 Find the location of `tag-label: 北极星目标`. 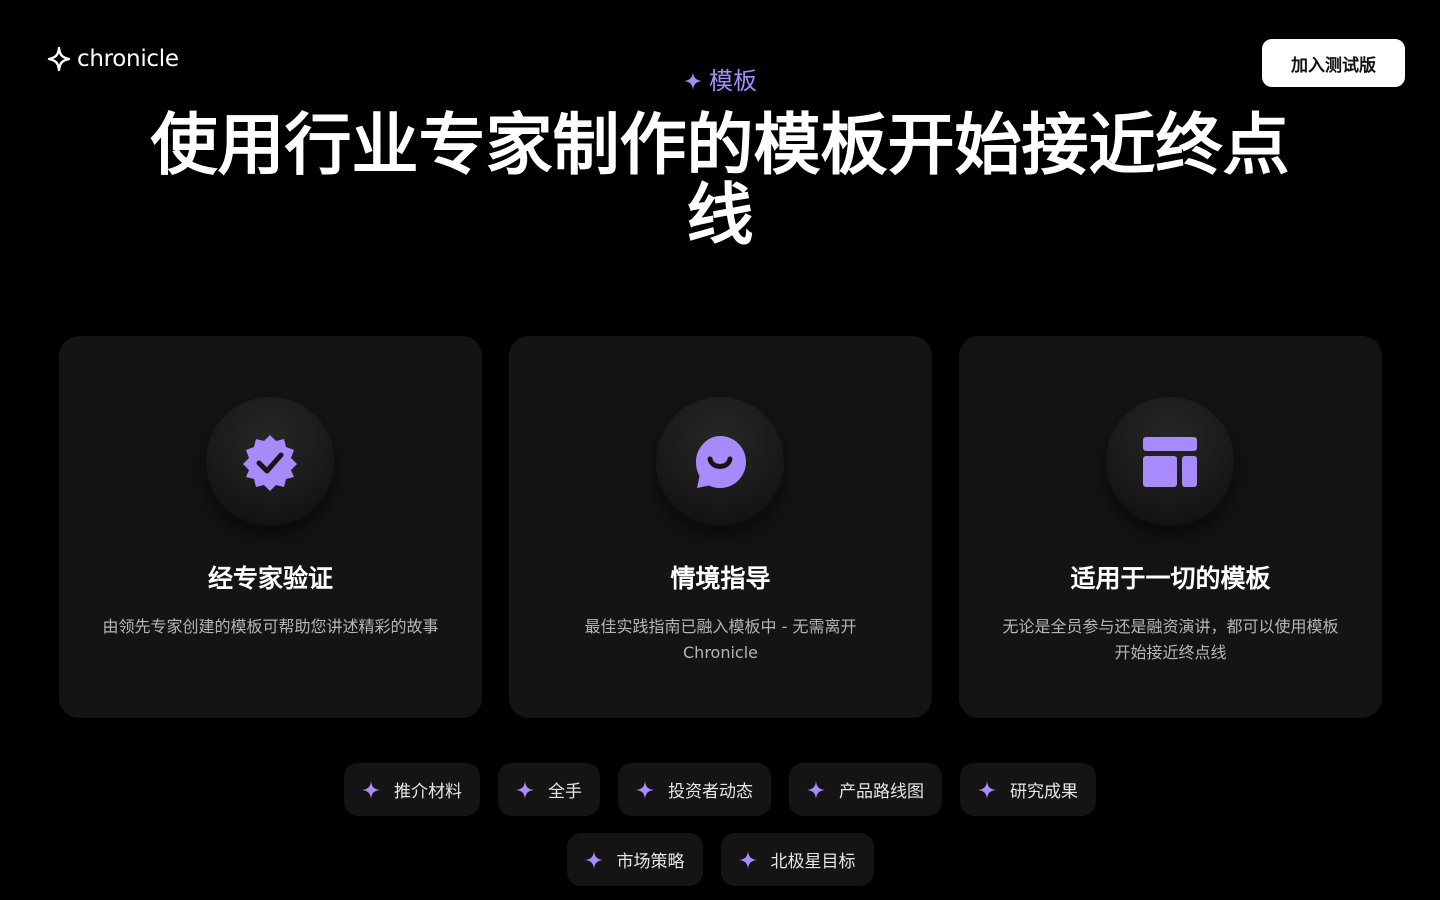

tag-label: 北极星目标 is located at coordinates (813, 862).